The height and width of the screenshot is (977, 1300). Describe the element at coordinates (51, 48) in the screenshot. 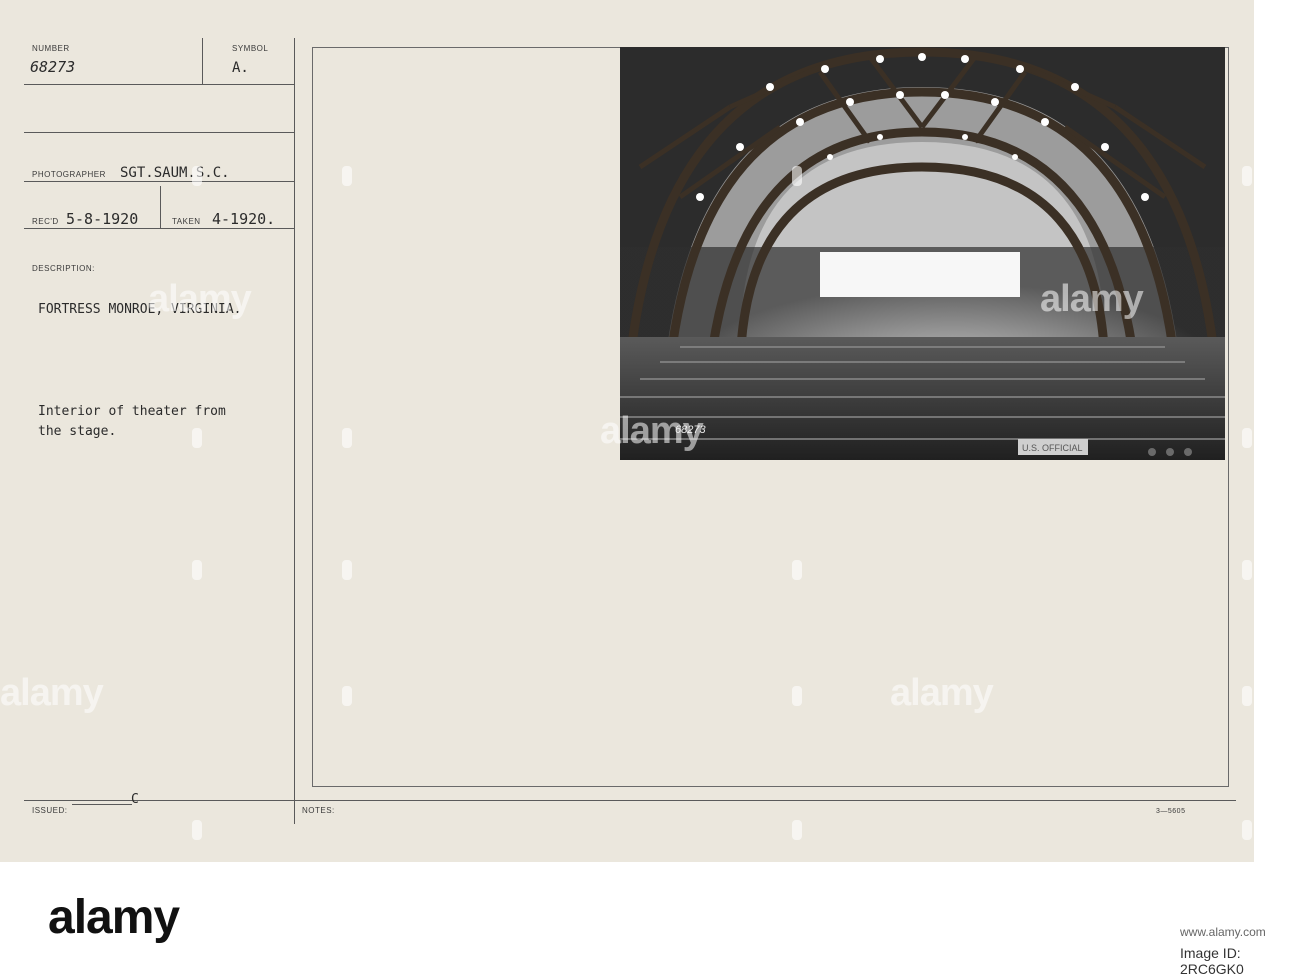

I see `number-label: NUMBER` at that location.